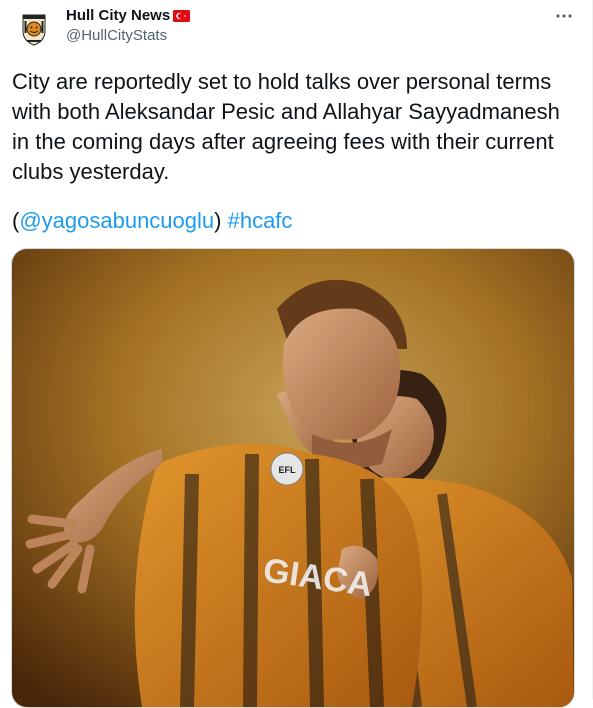 The image size is (593, 708). I want to click on close-paren: ), so click(218, 220).